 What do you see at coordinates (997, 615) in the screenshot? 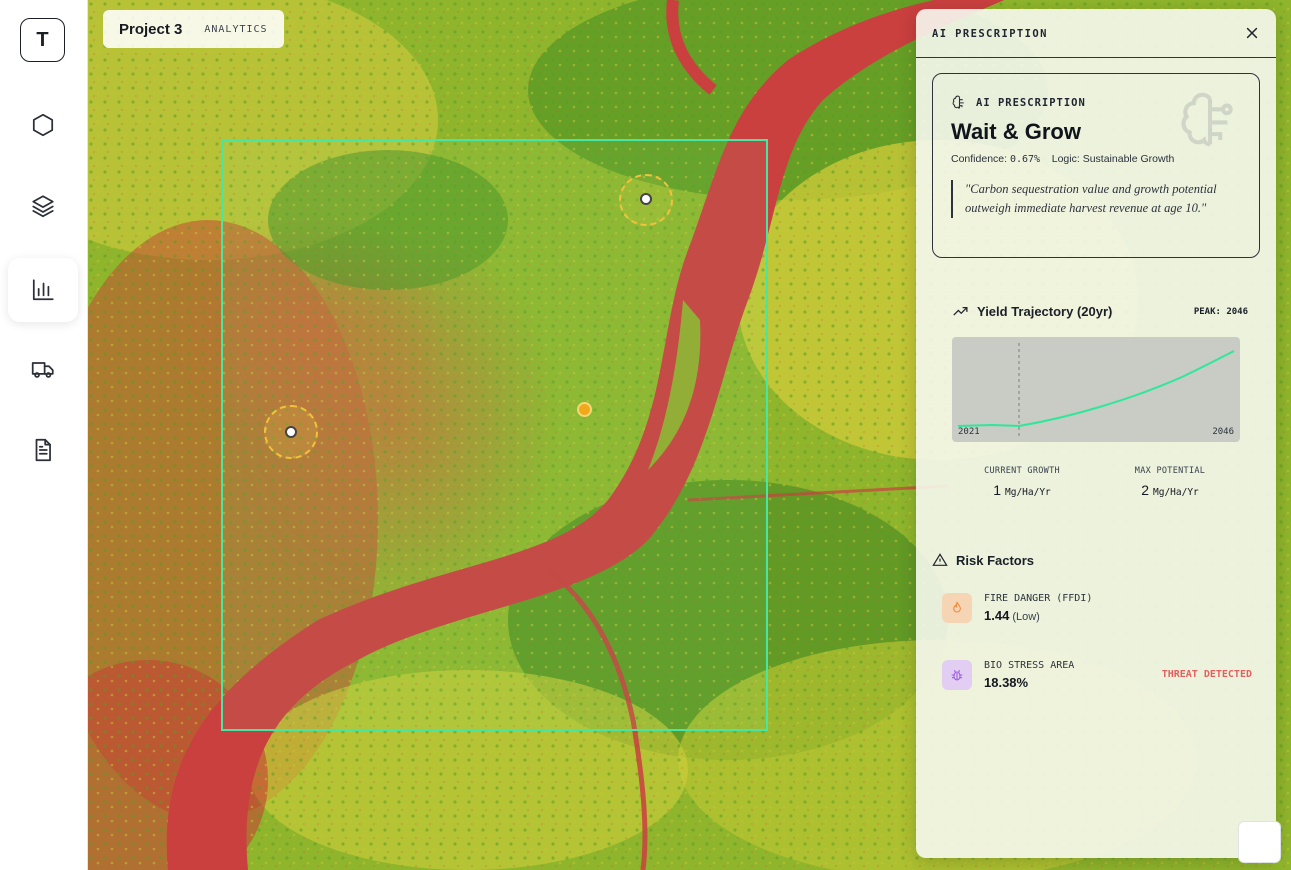
I see `risk-item-value: 1.44` at bounding box center [997, 615].